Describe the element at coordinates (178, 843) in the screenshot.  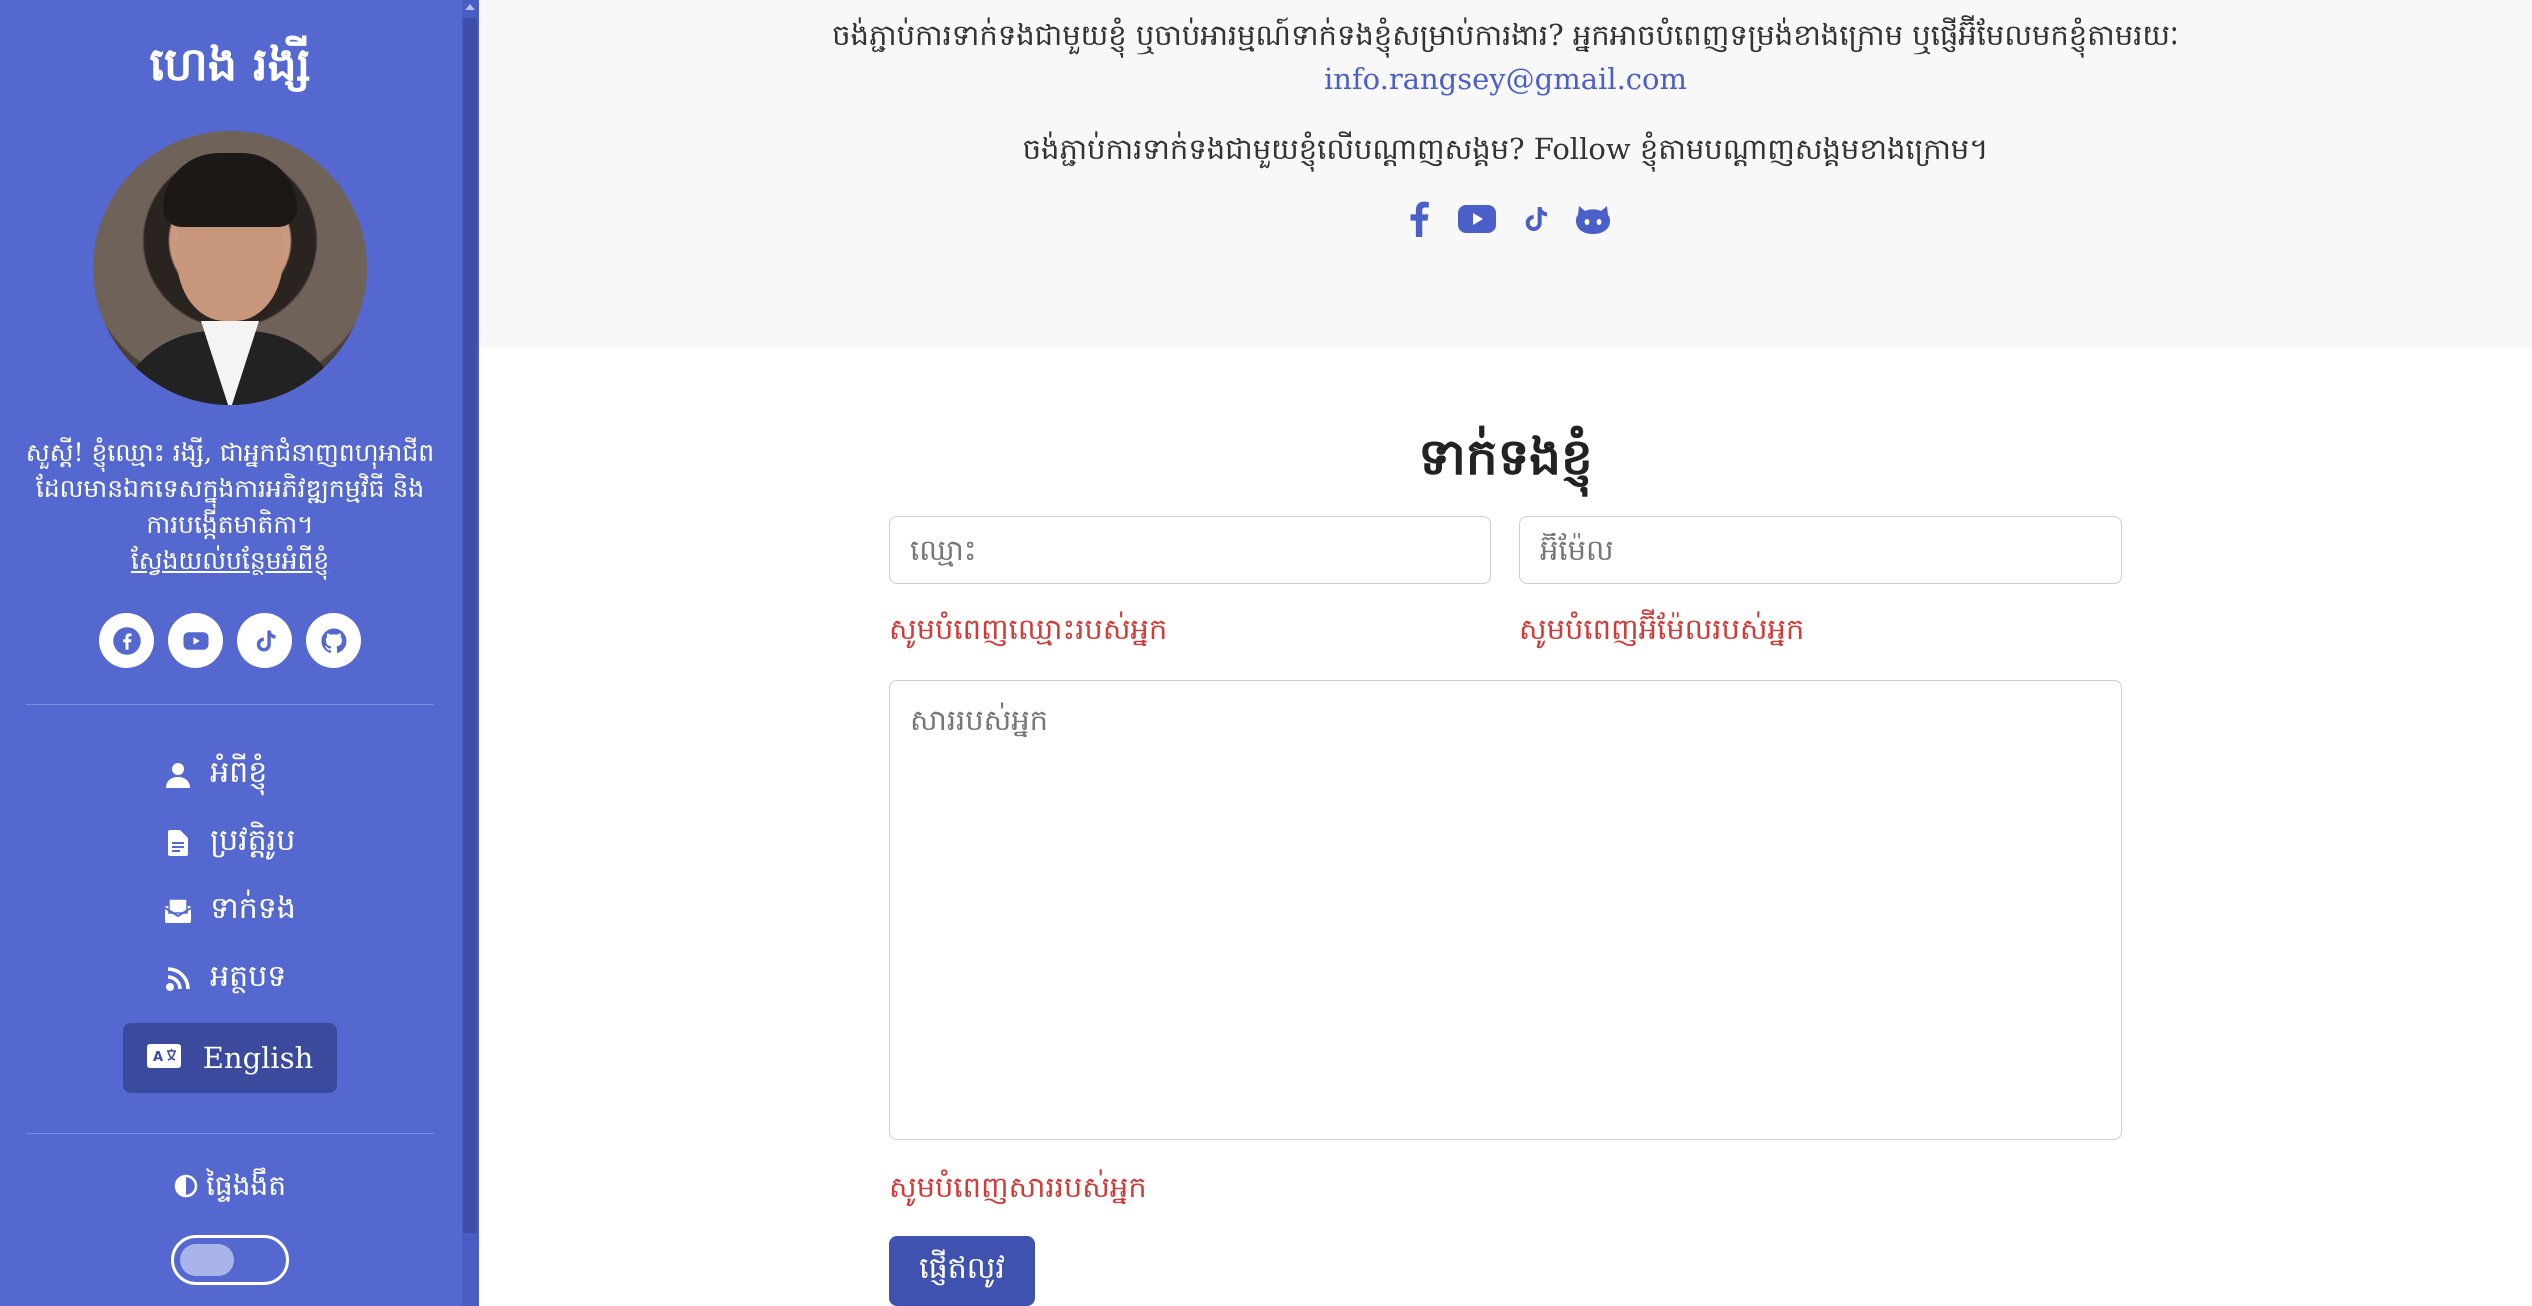
I see `file-icon` at that location.